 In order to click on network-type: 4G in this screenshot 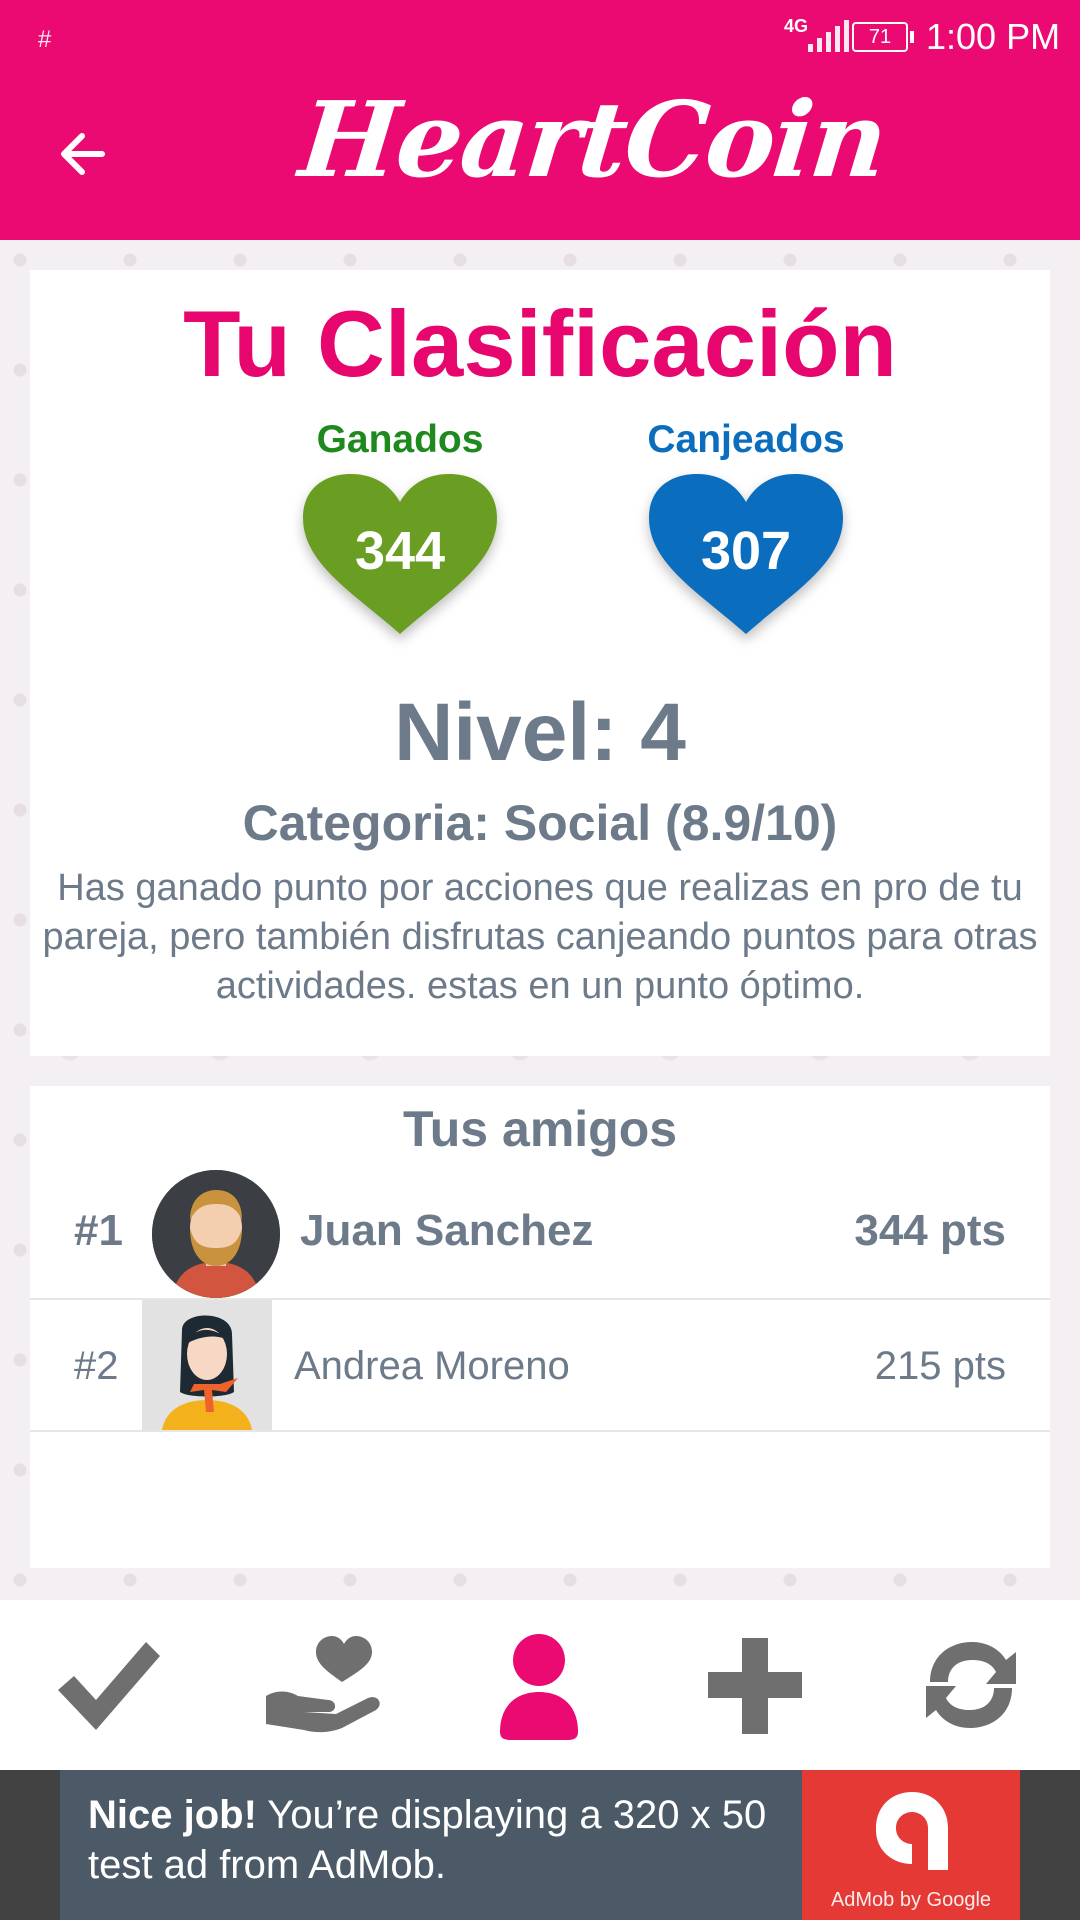, I will do `click(796, 26)`.